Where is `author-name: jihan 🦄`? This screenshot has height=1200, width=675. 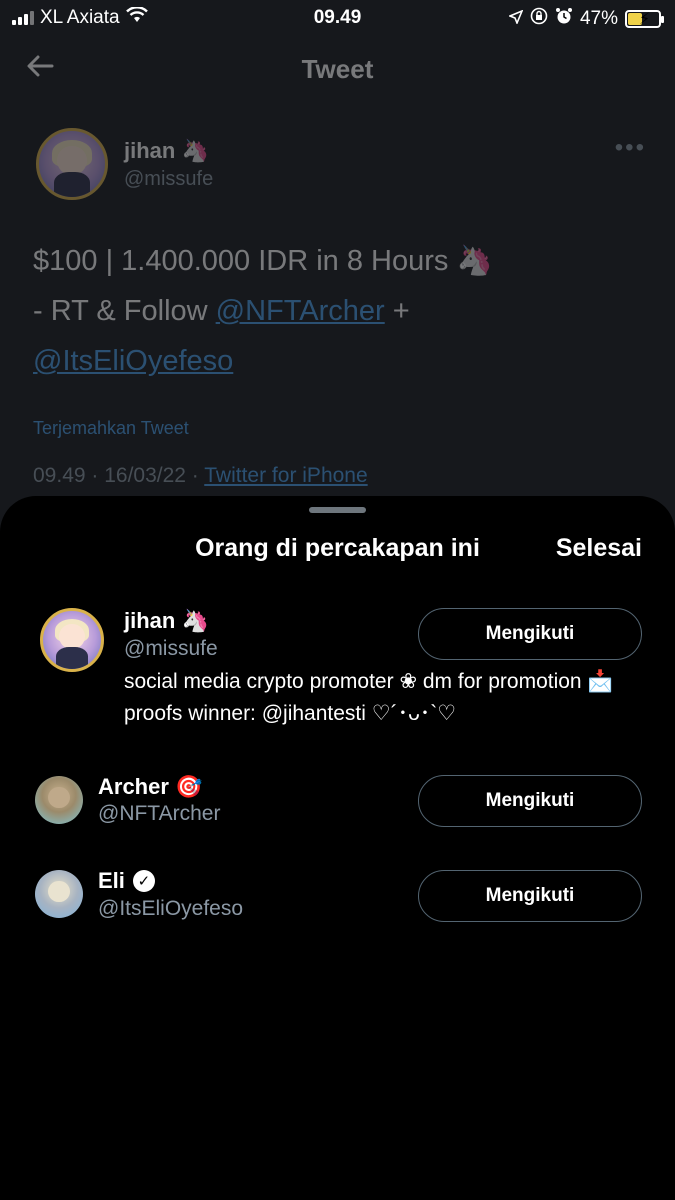 author-name: jihan 🦄 is located at coordinates (166, 151).